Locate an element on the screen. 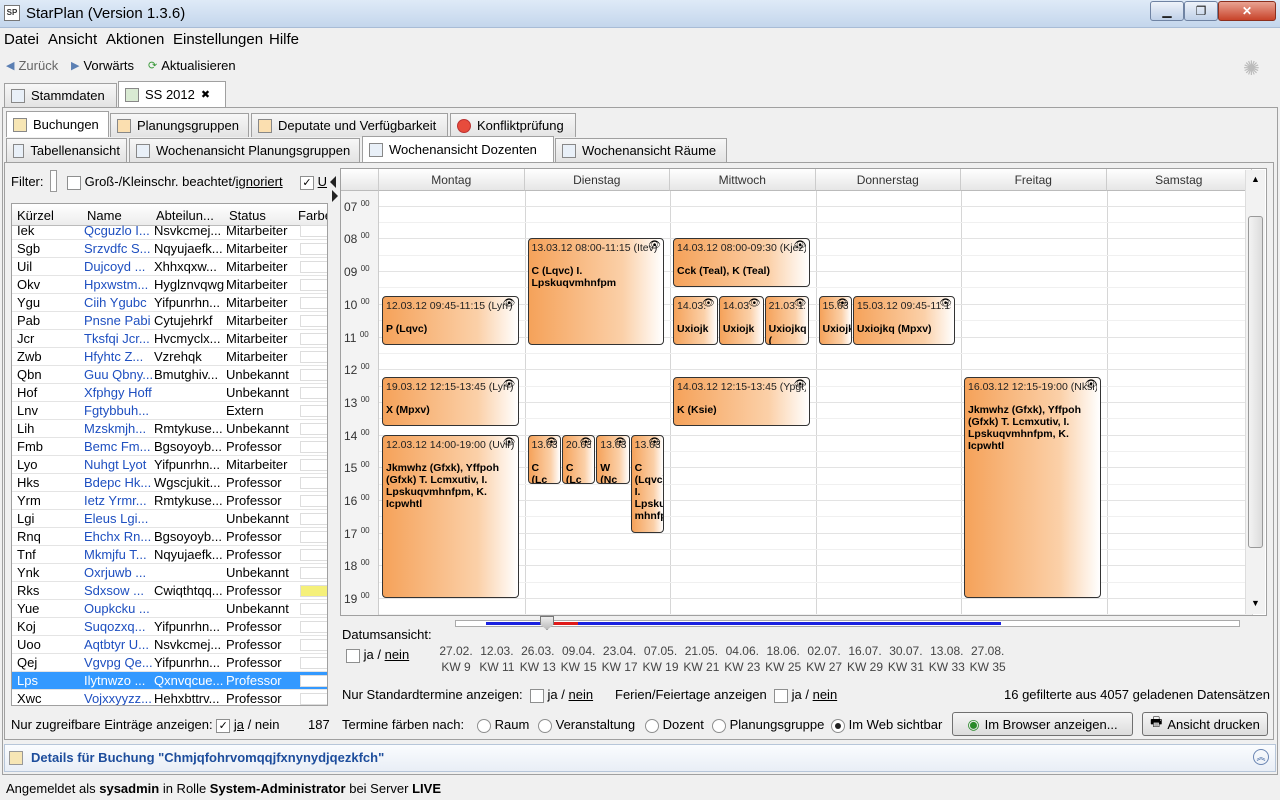 The width and height of the screenshot is (1280, 800). table-row: Lnv Fgtybbuh... Extern is located at coordinates (169, 411).